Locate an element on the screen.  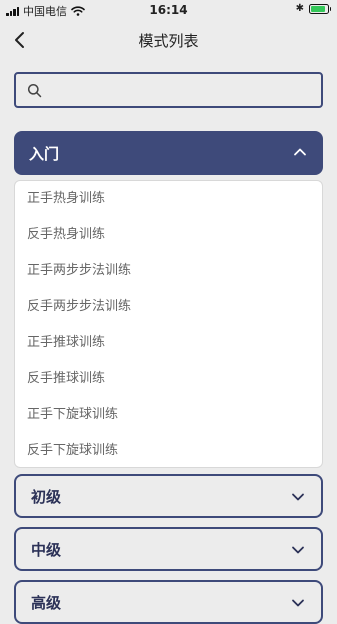
battery-icon is located at coordinates (320, 8).